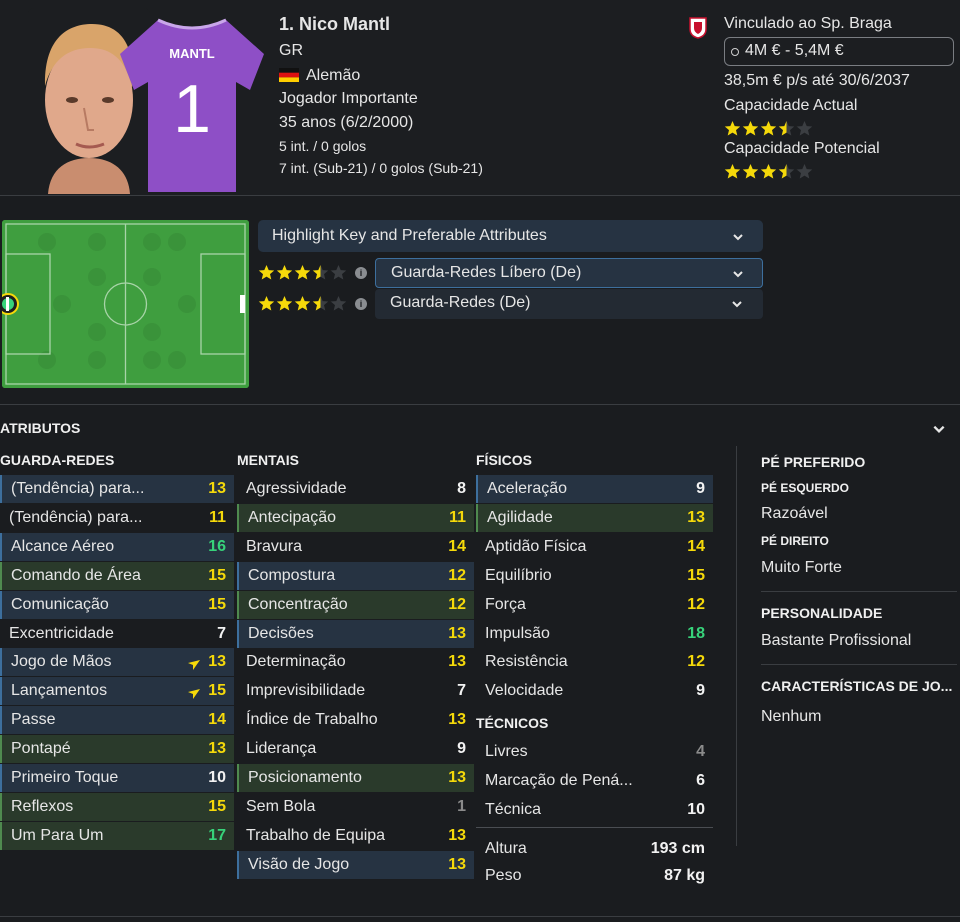 The width and height of the screenshot is (960, 922). I want to click on highlight-attributes-label: Highlight Key and Preferable Attributes, so click(409, 235).